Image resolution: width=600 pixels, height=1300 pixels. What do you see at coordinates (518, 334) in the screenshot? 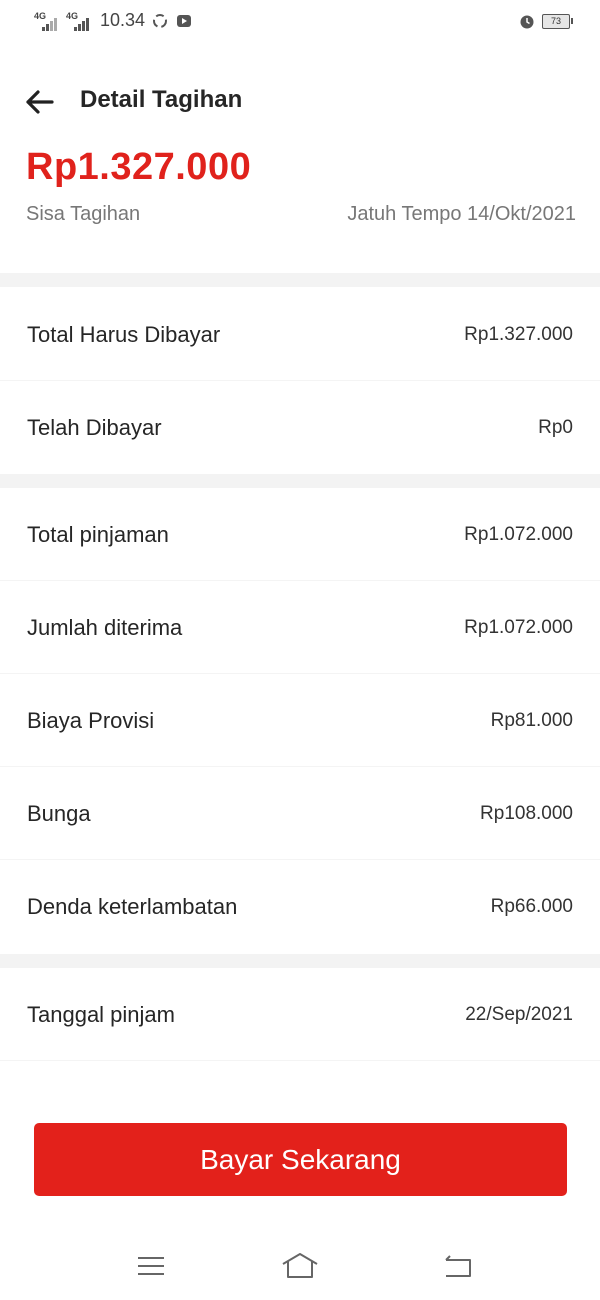
I see `row-value: Rp1.327.000` at bounding box center [518, 334].